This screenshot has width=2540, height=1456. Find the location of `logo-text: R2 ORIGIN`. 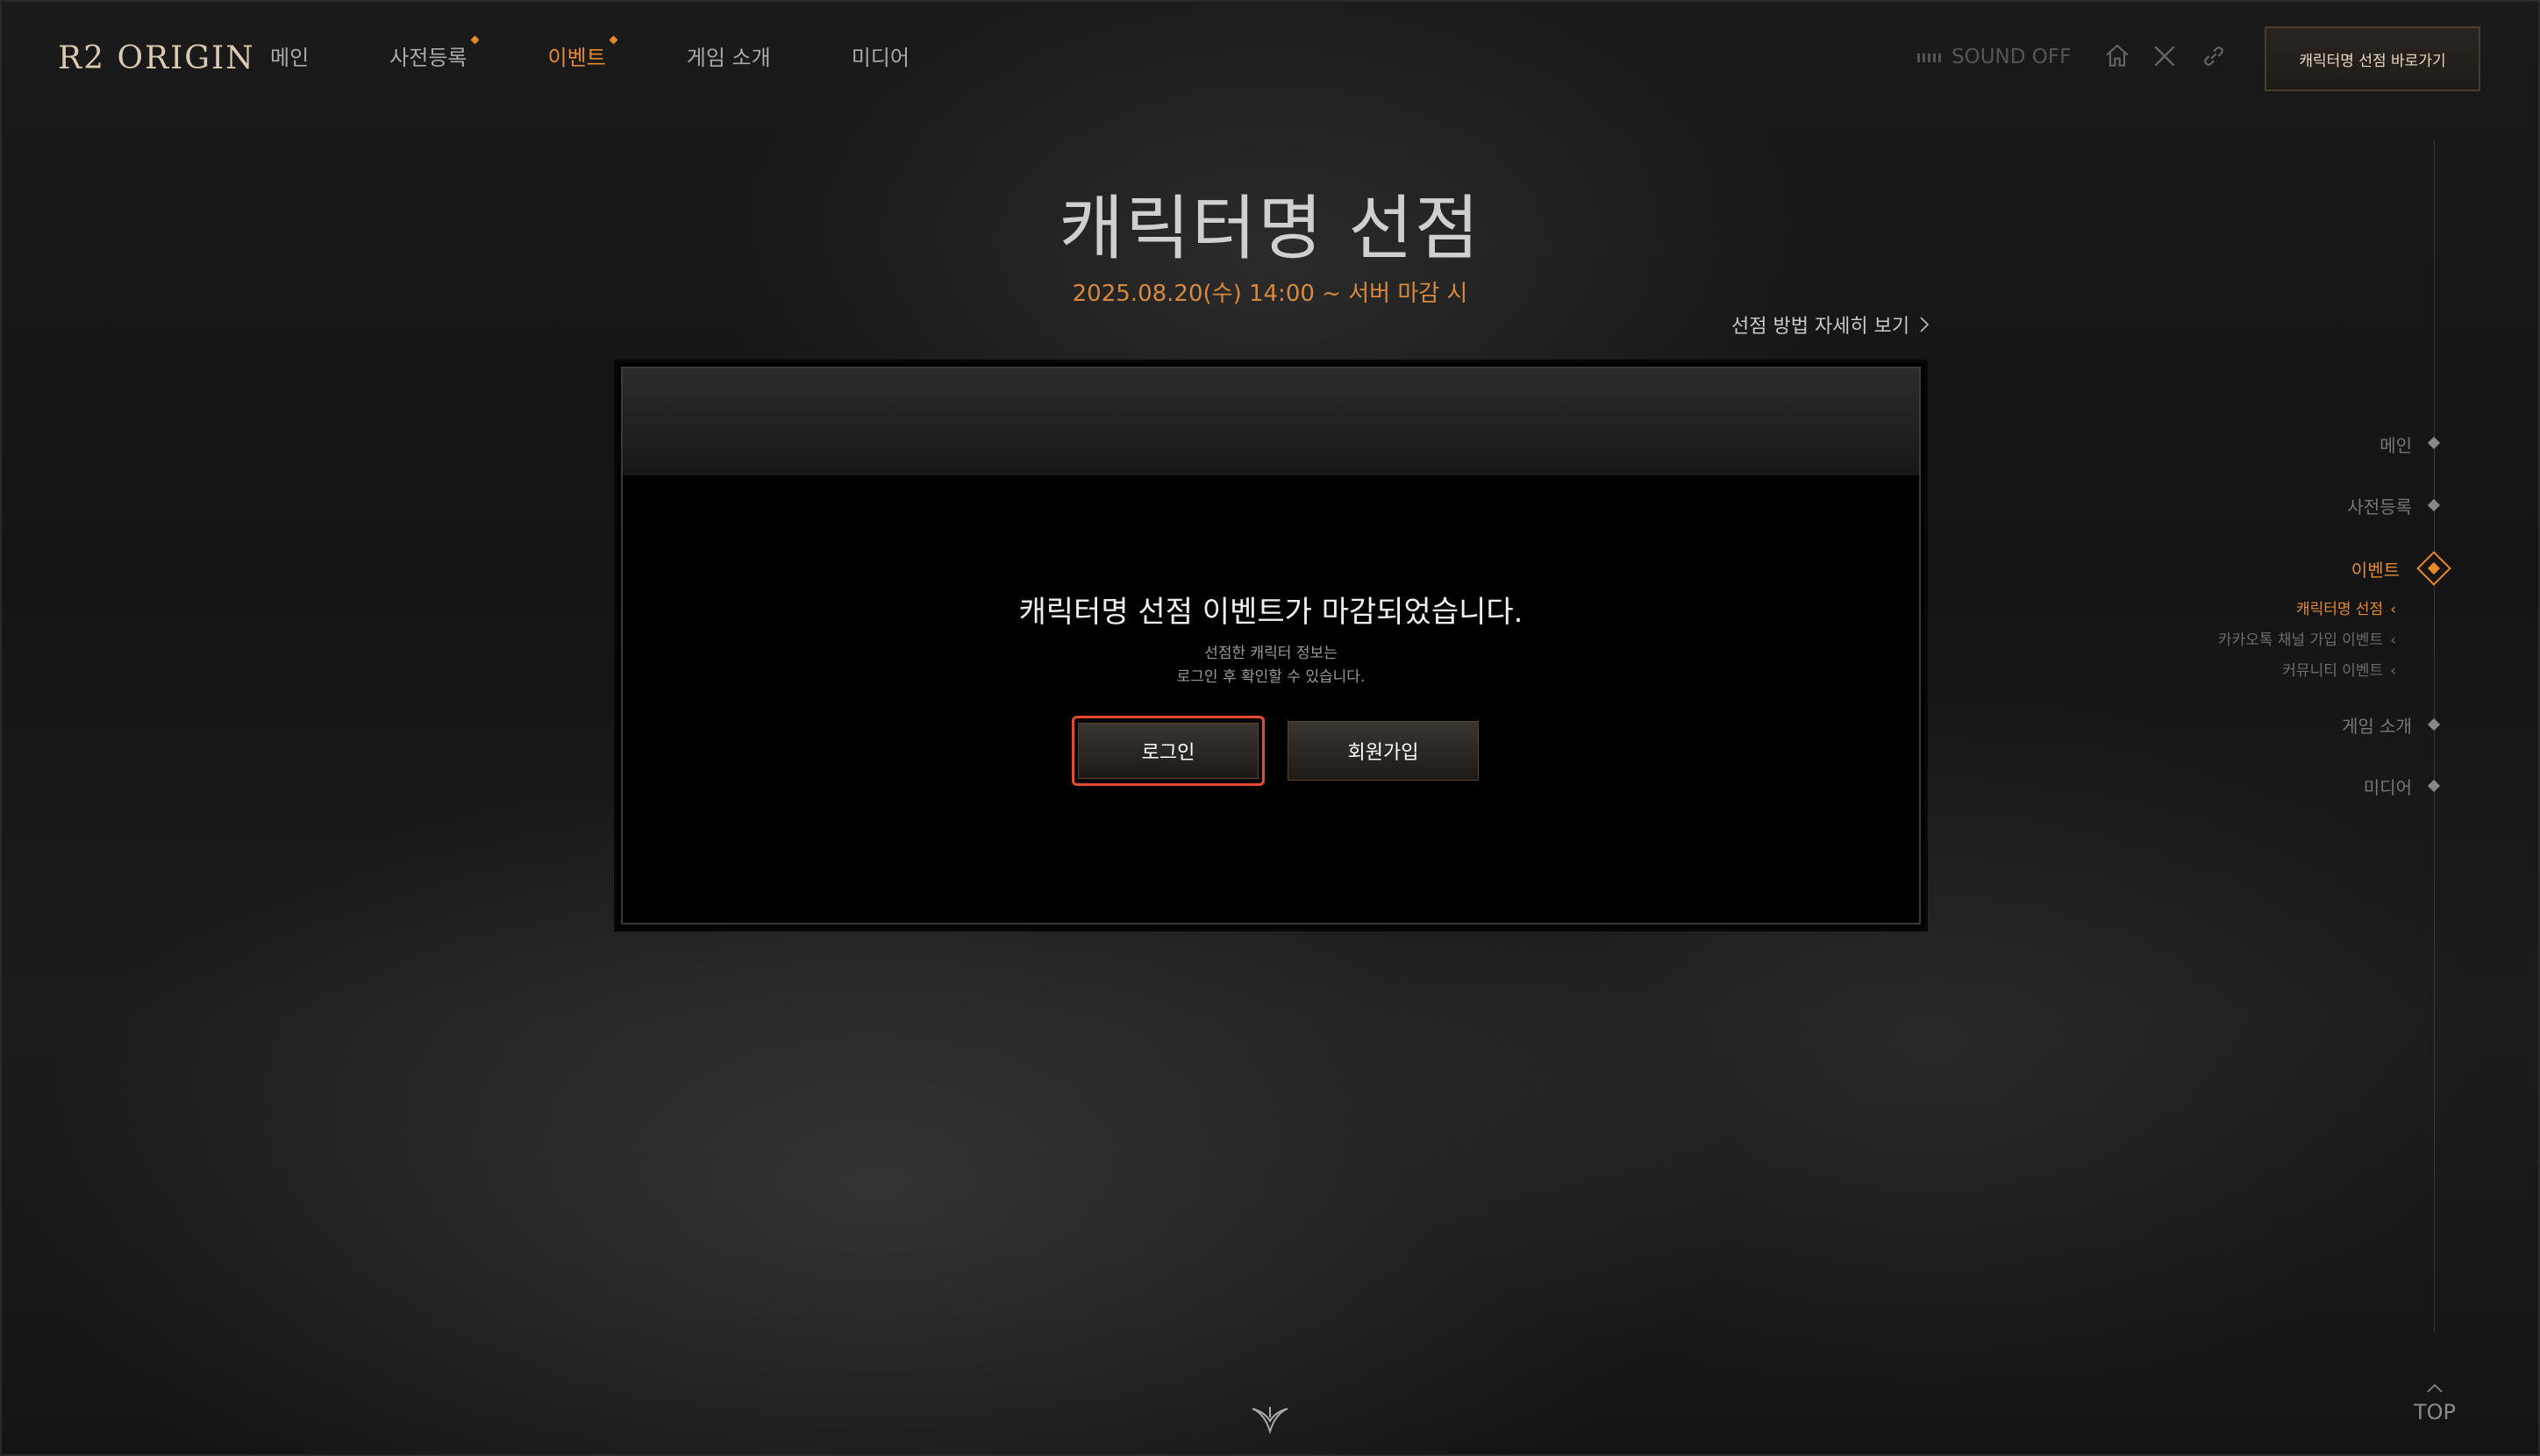

logo-text: R2 ORIGIN is located at coordinates (156, 57).